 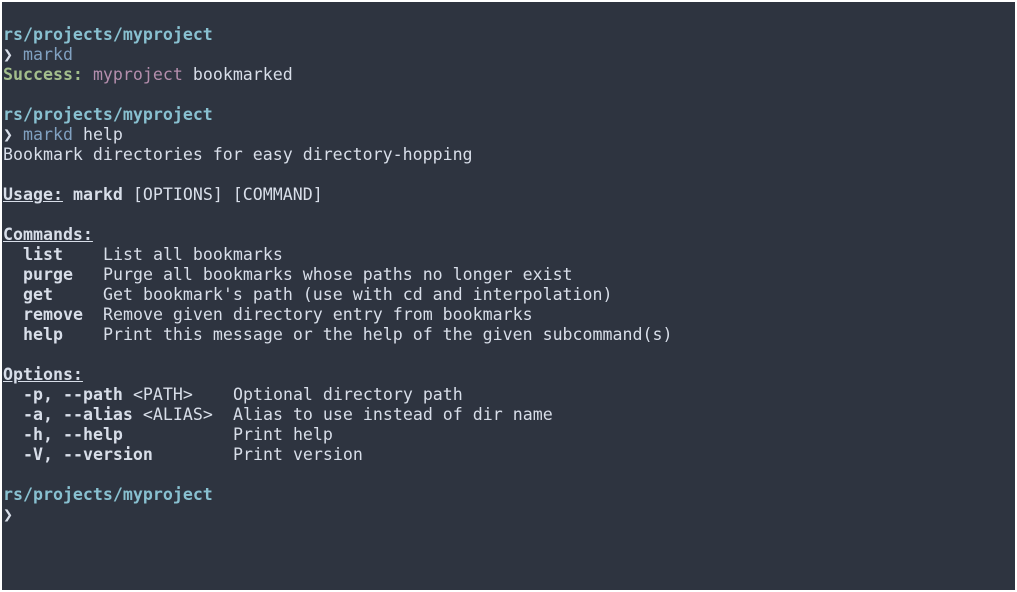 What do you see at coordinates (337, 55) in the screenshot?
I see `command-line: ❯ markd` at bounding box center [337, 55].